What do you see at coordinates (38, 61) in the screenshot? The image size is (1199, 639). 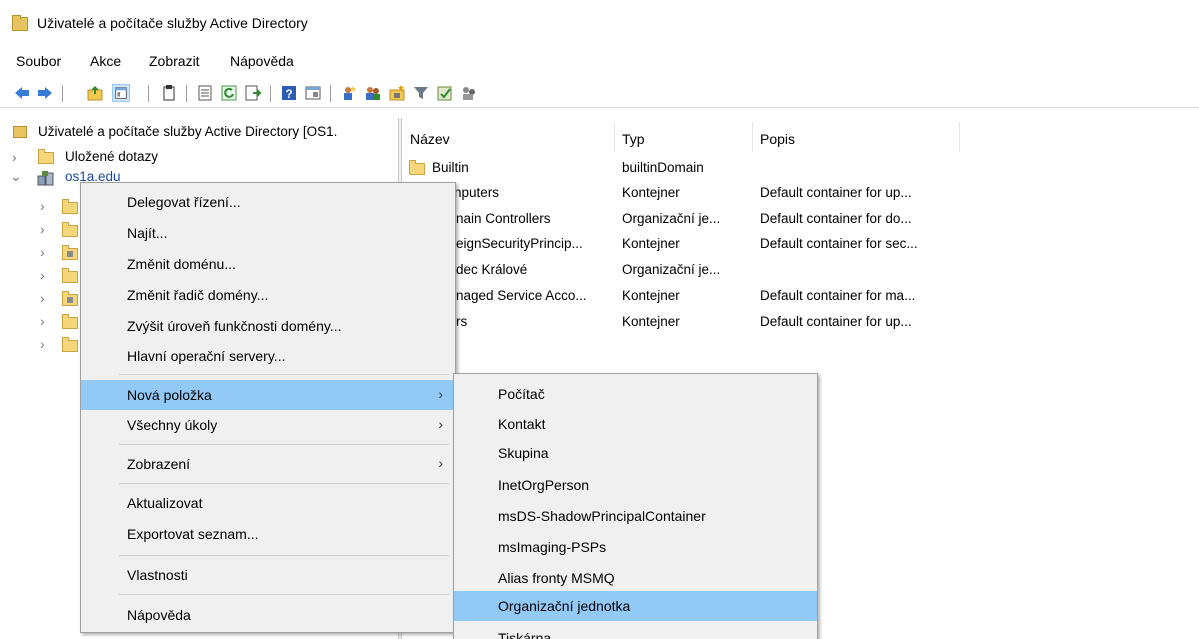 I see `menu-soubor: Soubor` at bounding box center [38, 61].